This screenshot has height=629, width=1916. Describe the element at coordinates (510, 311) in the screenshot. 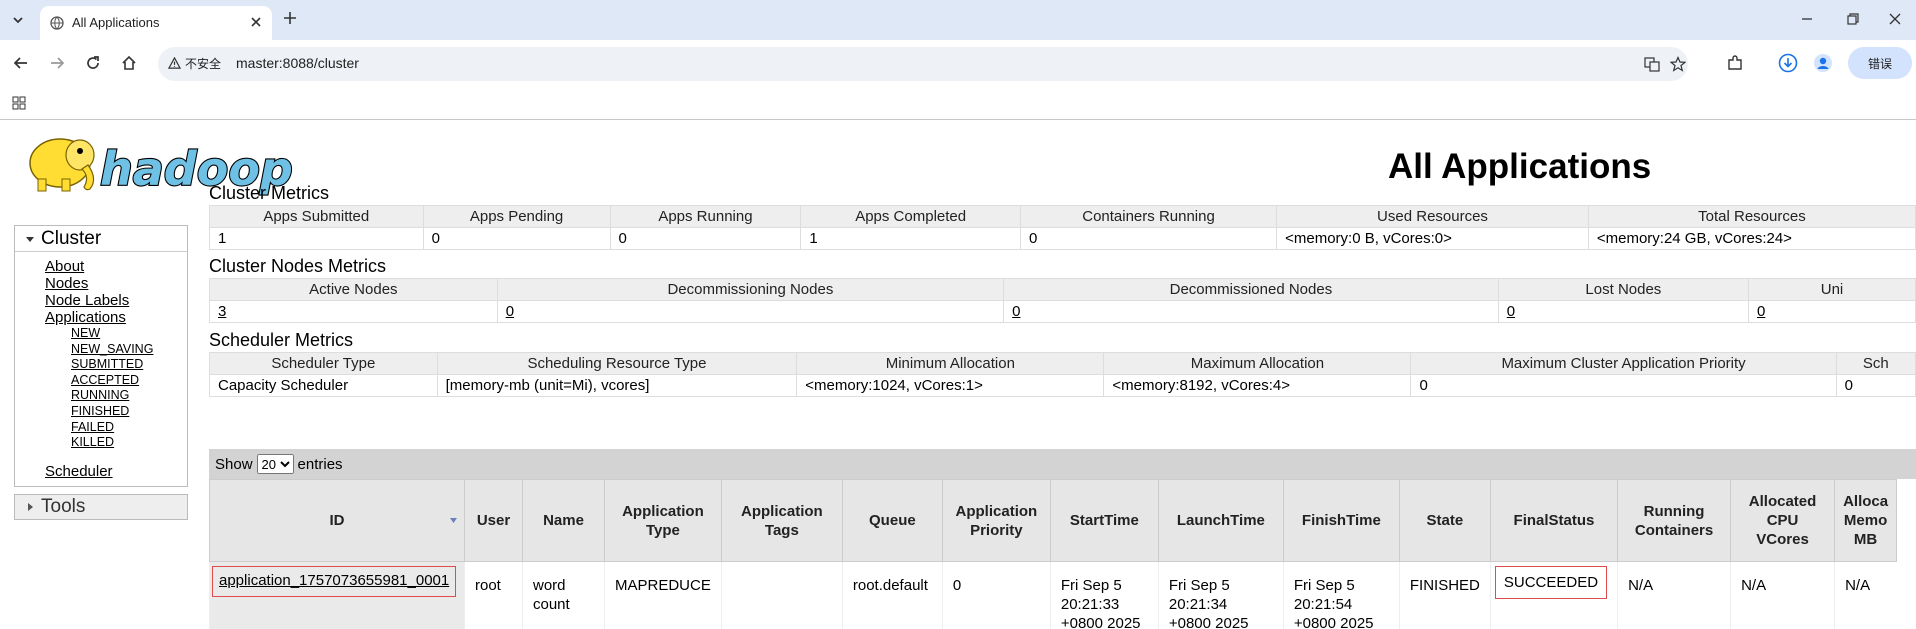

I see `decommissioning-nodes-link: 0` at that location.